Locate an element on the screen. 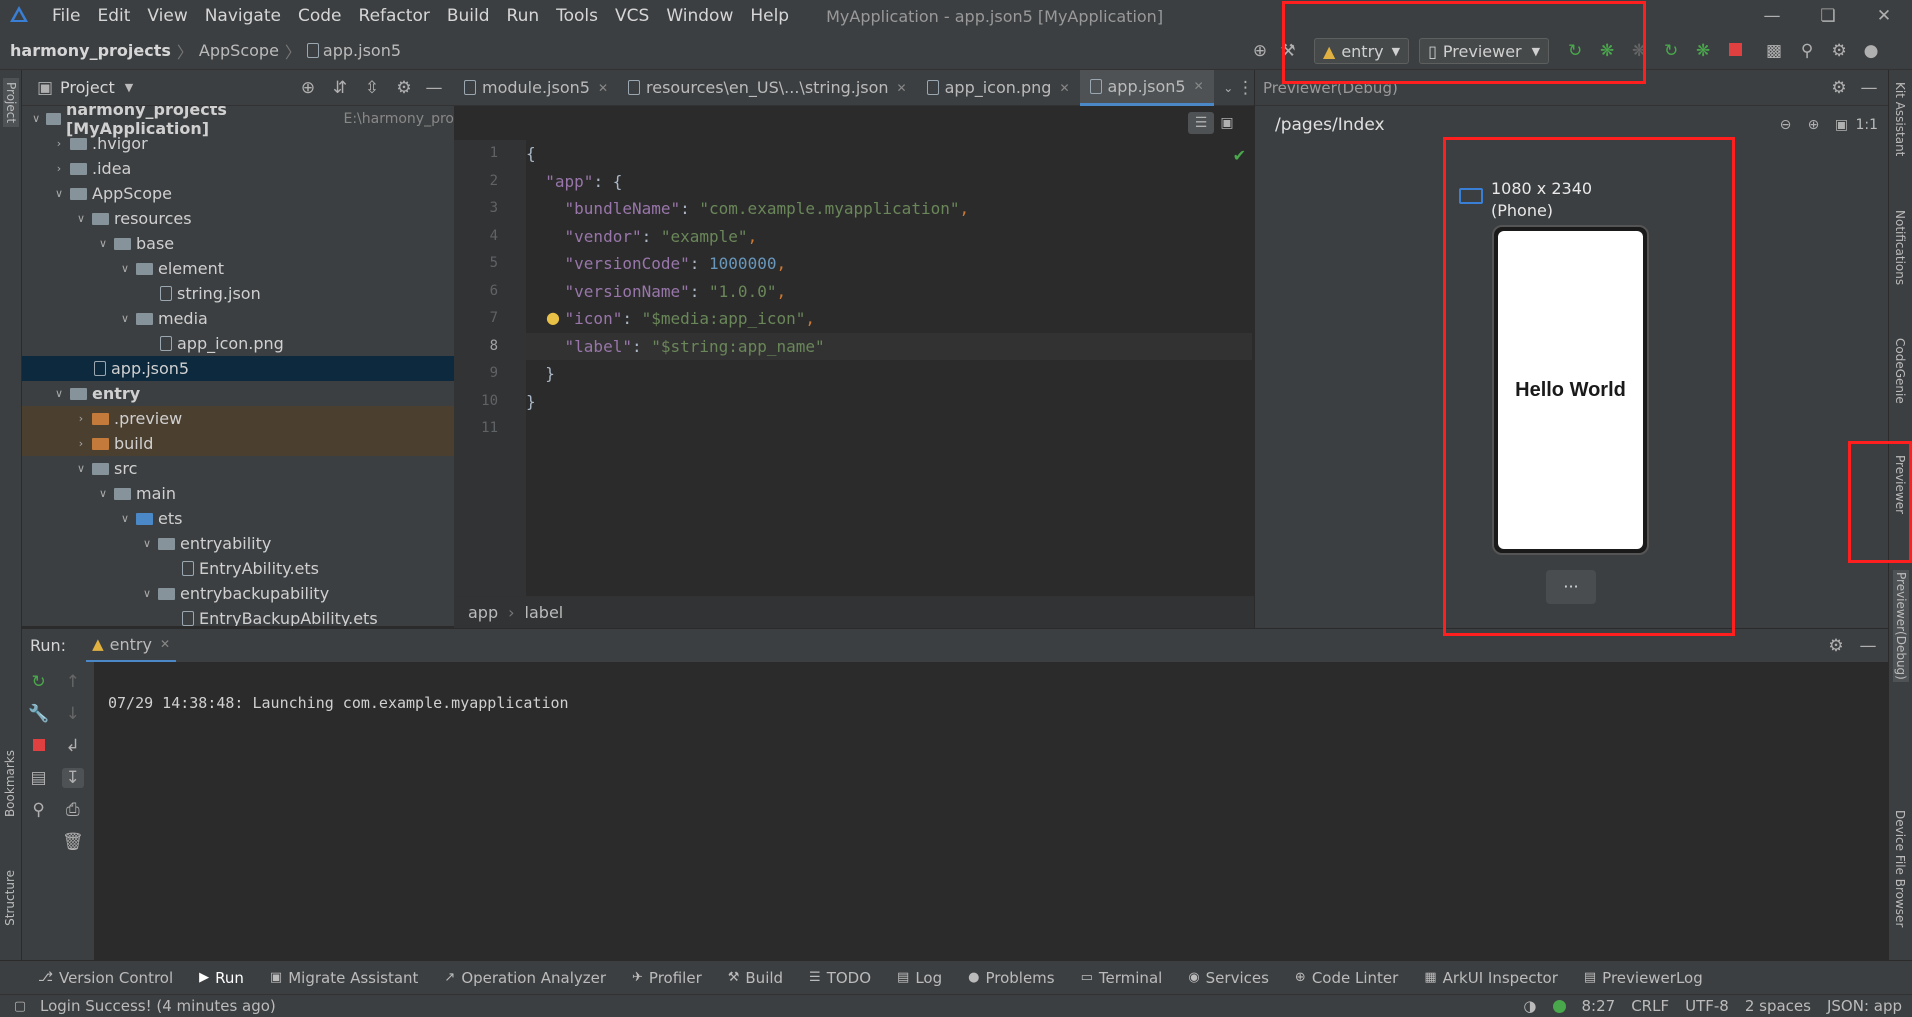 This screenshot has width=1912, height=1017. arrow-down-icon: ↓ is located at coordinates (73, 714).